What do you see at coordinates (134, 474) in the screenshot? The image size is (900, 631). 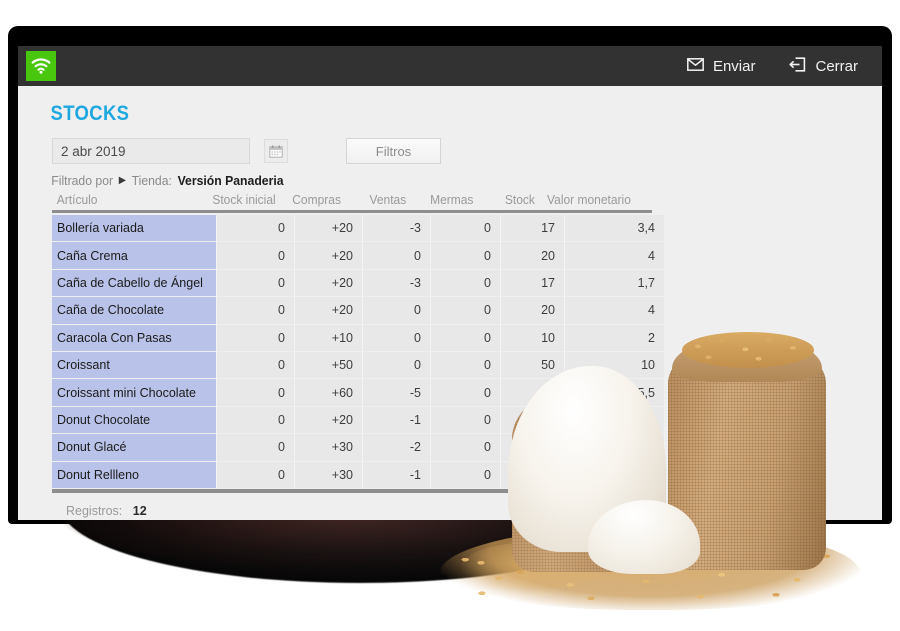 I see `cell-articulo: Donut Rellleno` at bounding box center [134, 474].